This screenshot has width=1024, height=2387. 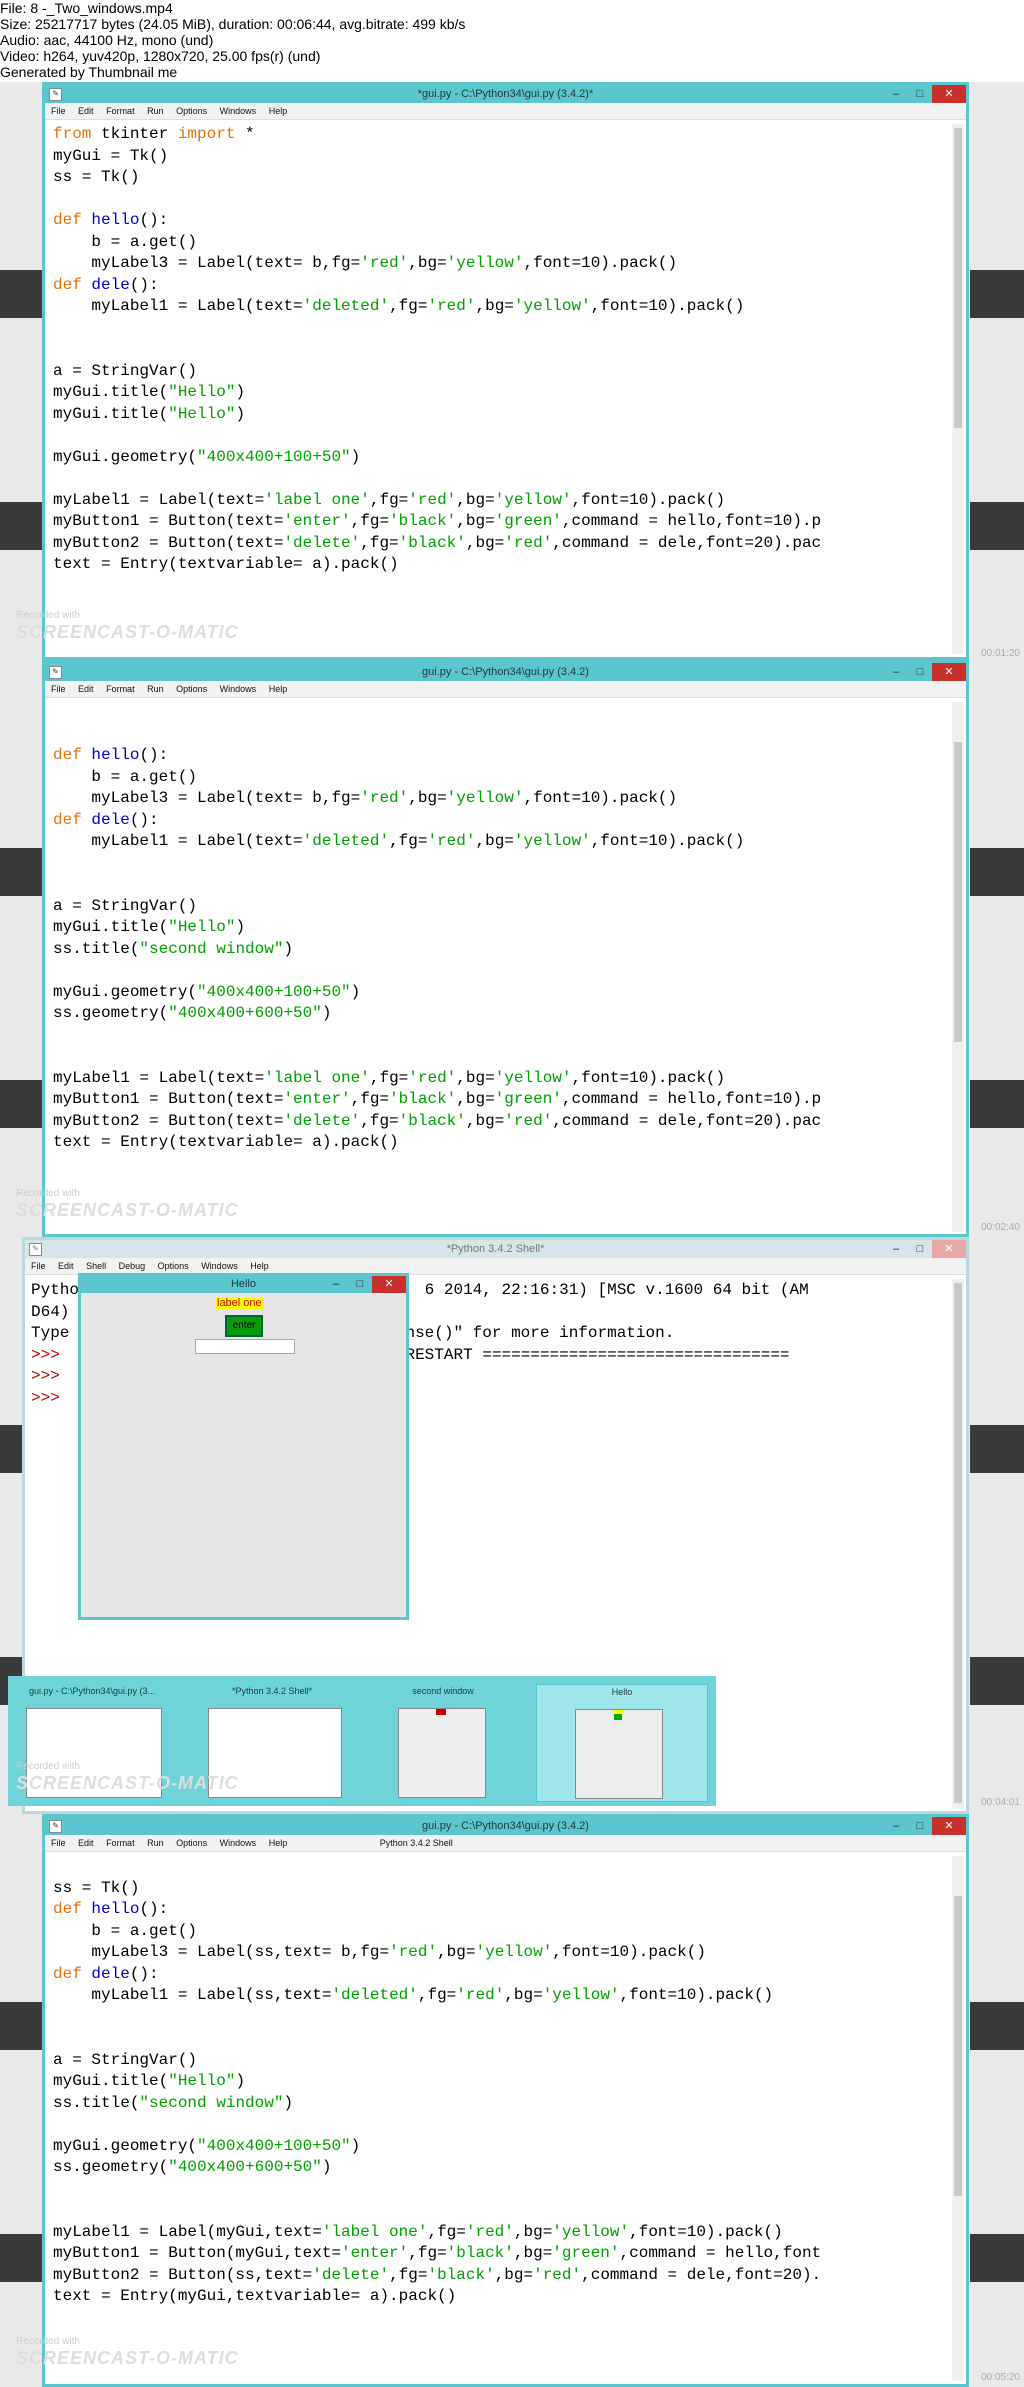 What do you see at coordinates (244, 1326) in the screenshot?
I see `enter-button: enter` at bounding box center [244, 1326].